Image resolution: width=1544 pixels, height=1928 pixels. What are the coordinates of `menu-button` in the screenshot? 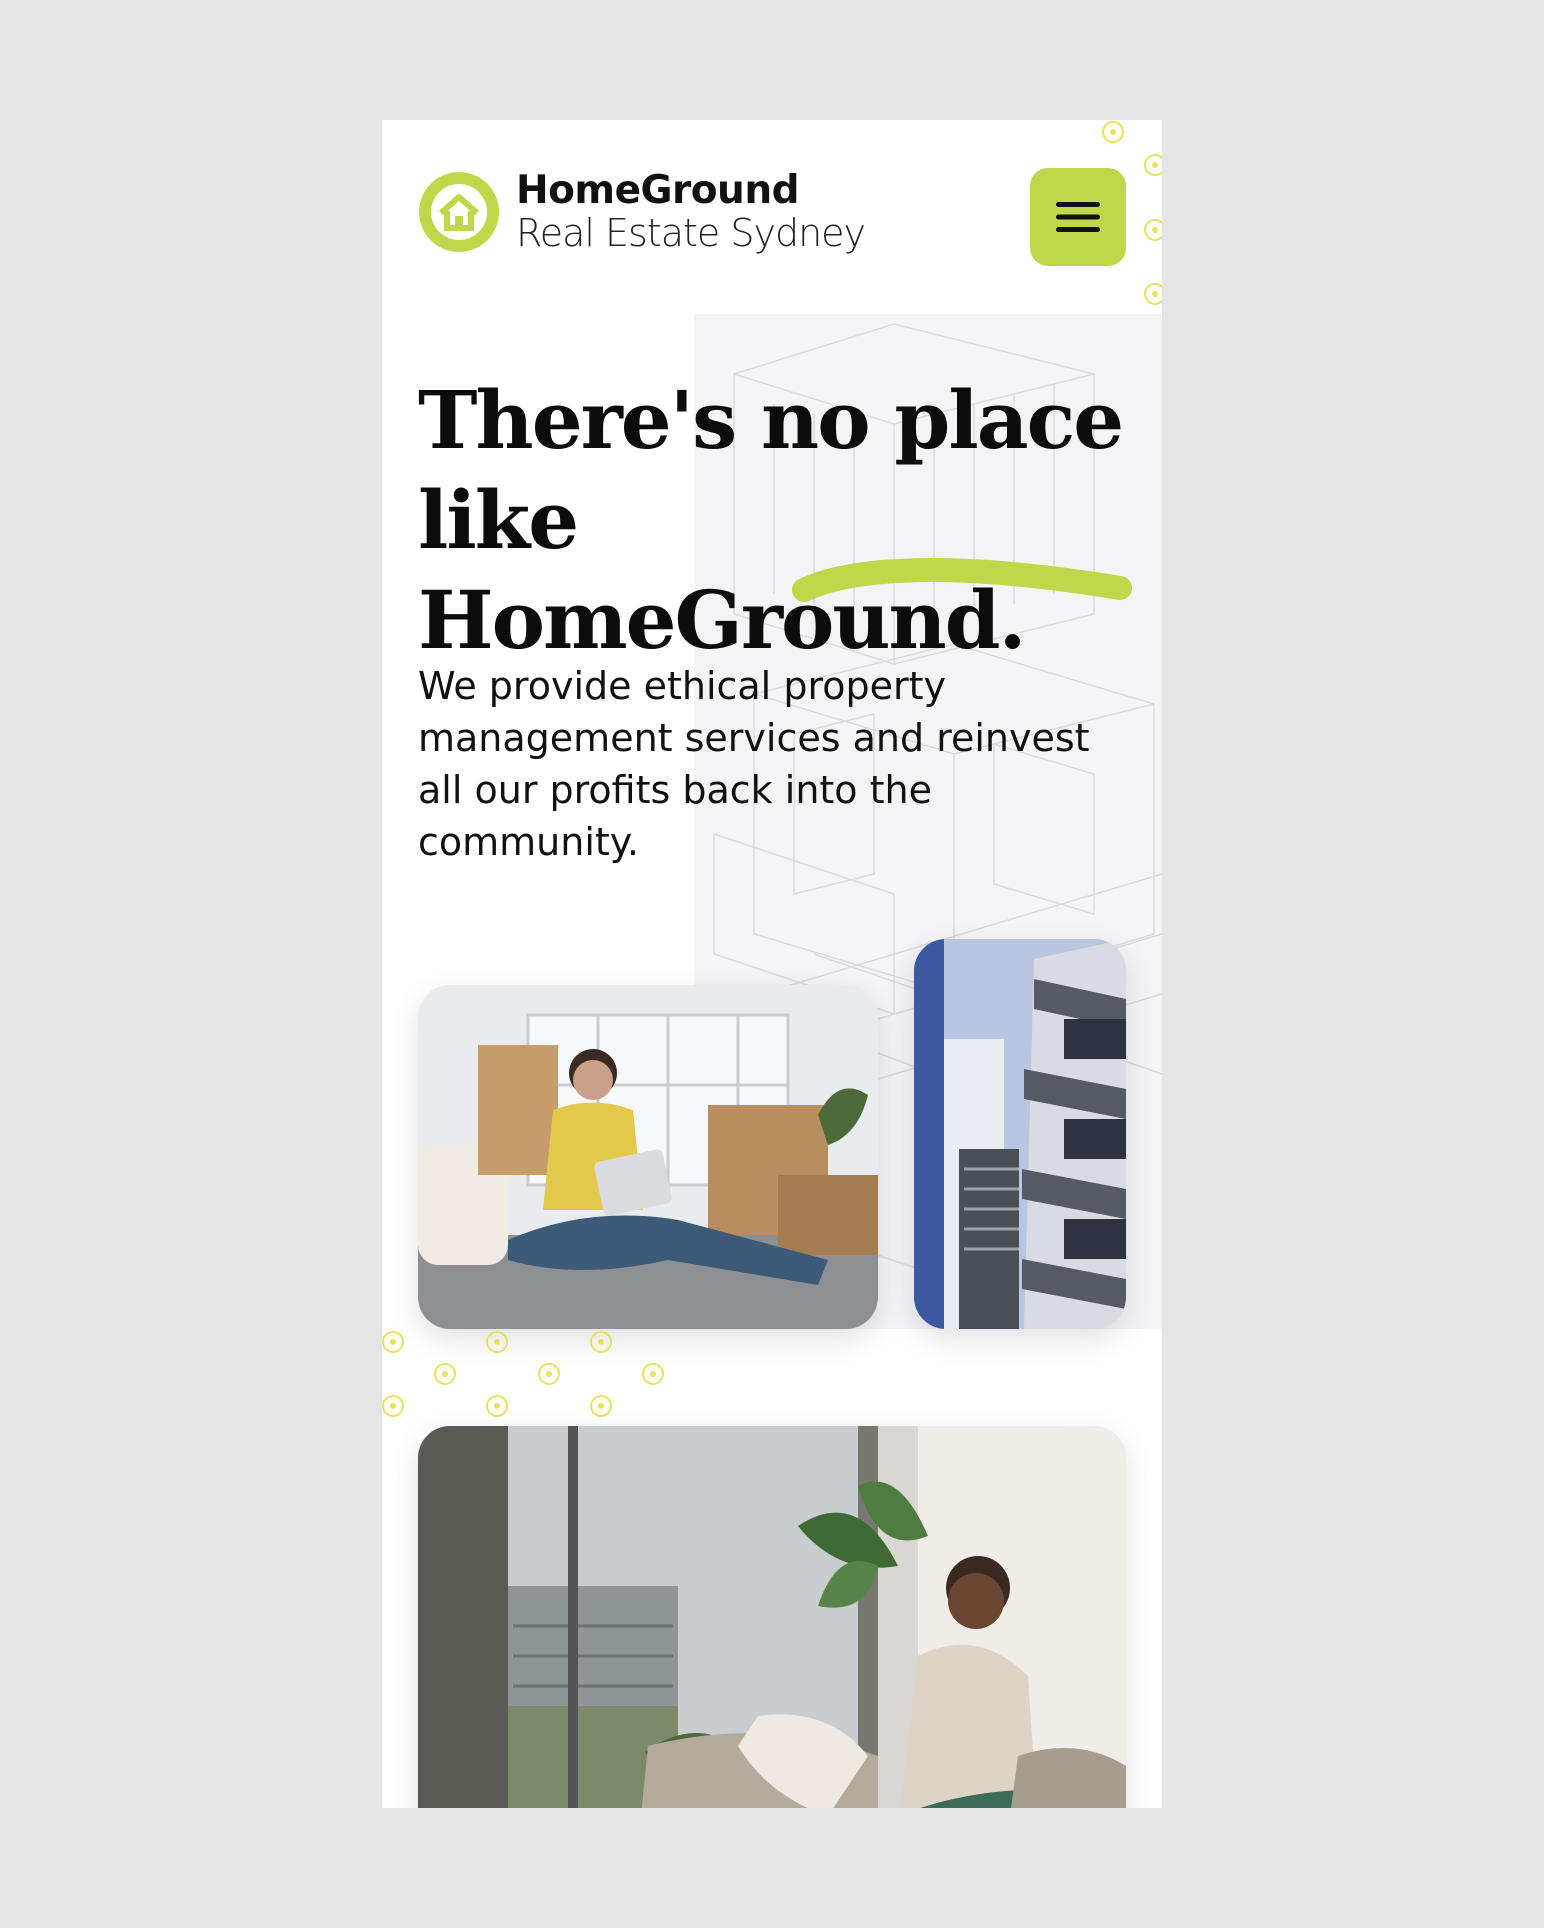 It's located at (1078, 217).